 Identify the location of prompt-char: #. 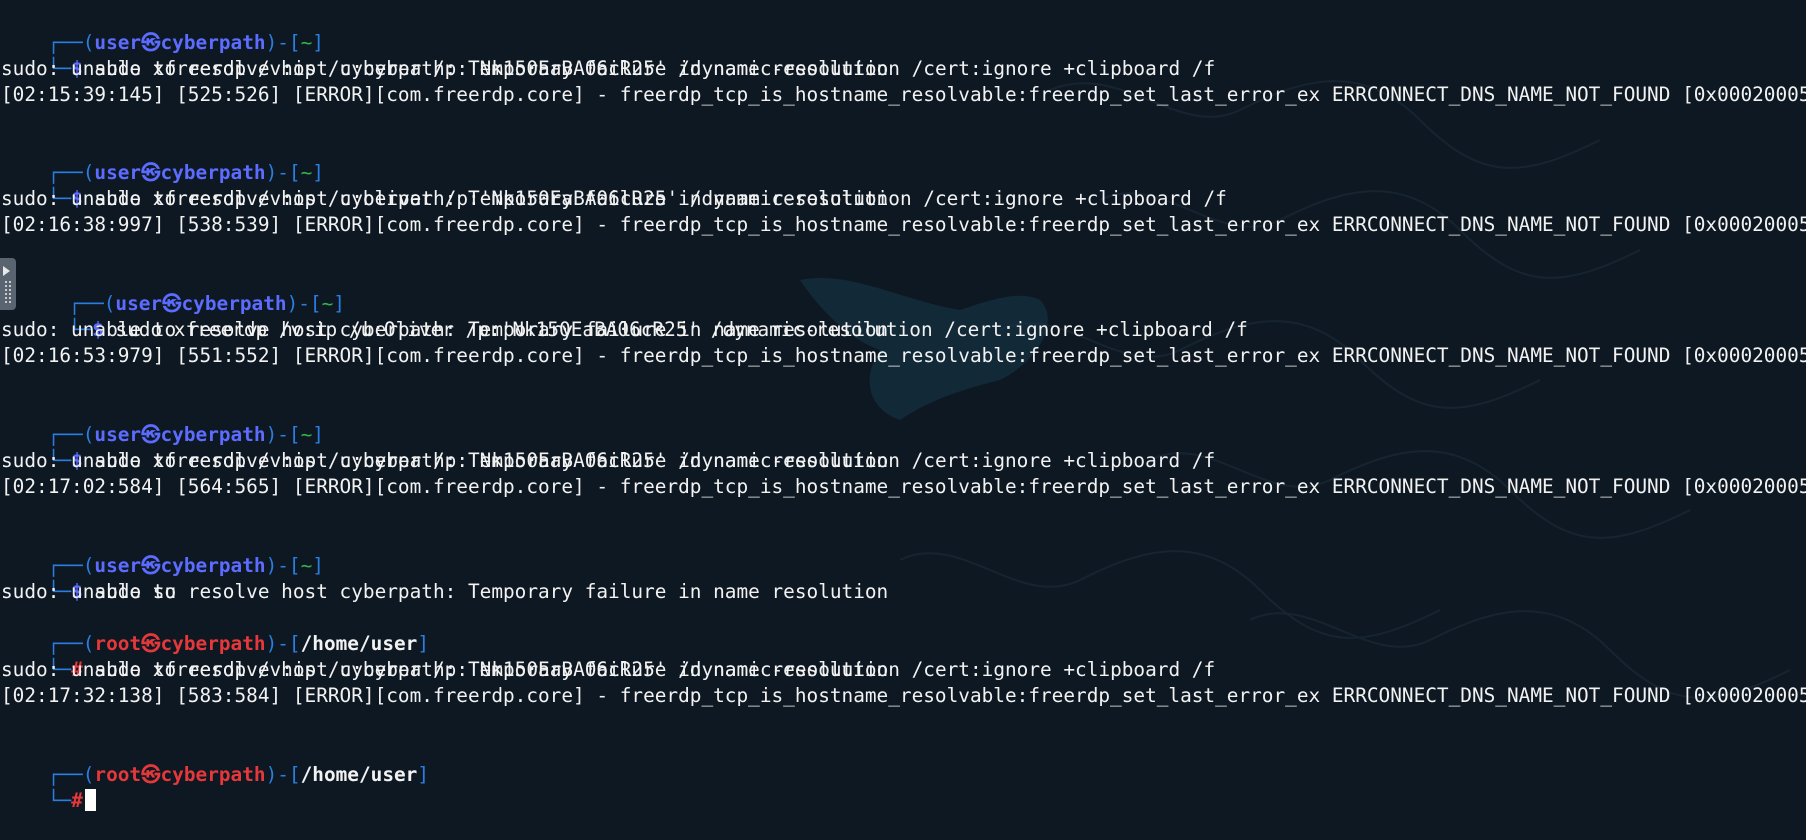
(77, 800).